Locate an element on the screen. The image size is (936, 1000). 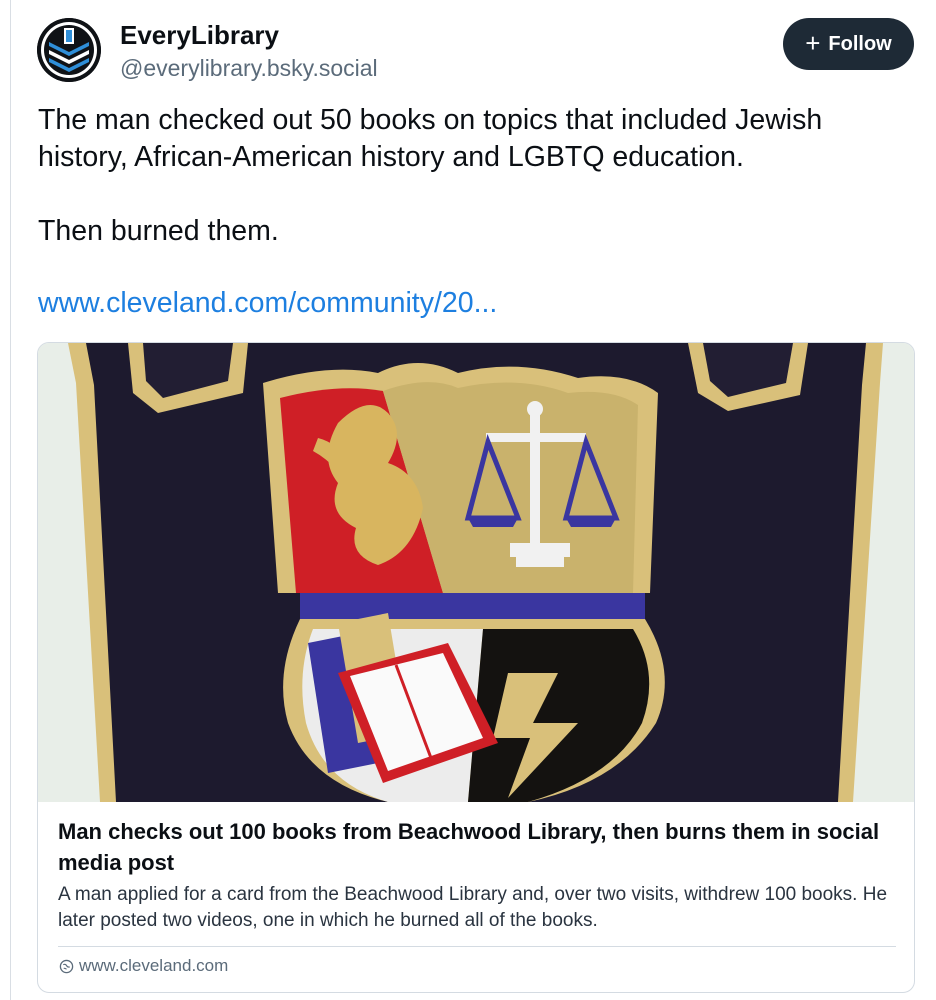
post-paragraph-2: Then burned them. is located at coordinates (158, 231).